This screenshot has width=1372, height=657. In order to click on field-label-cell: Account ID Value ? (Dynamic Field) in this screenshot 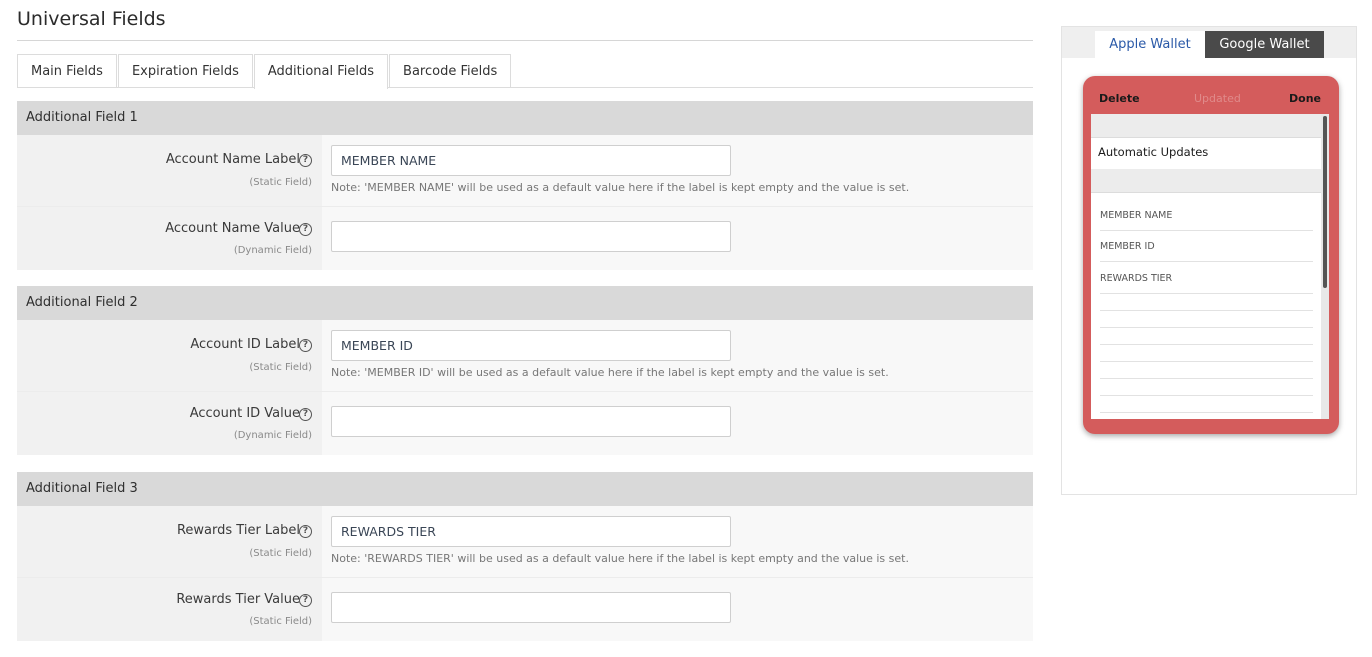, I will do `click(169, 423)`.